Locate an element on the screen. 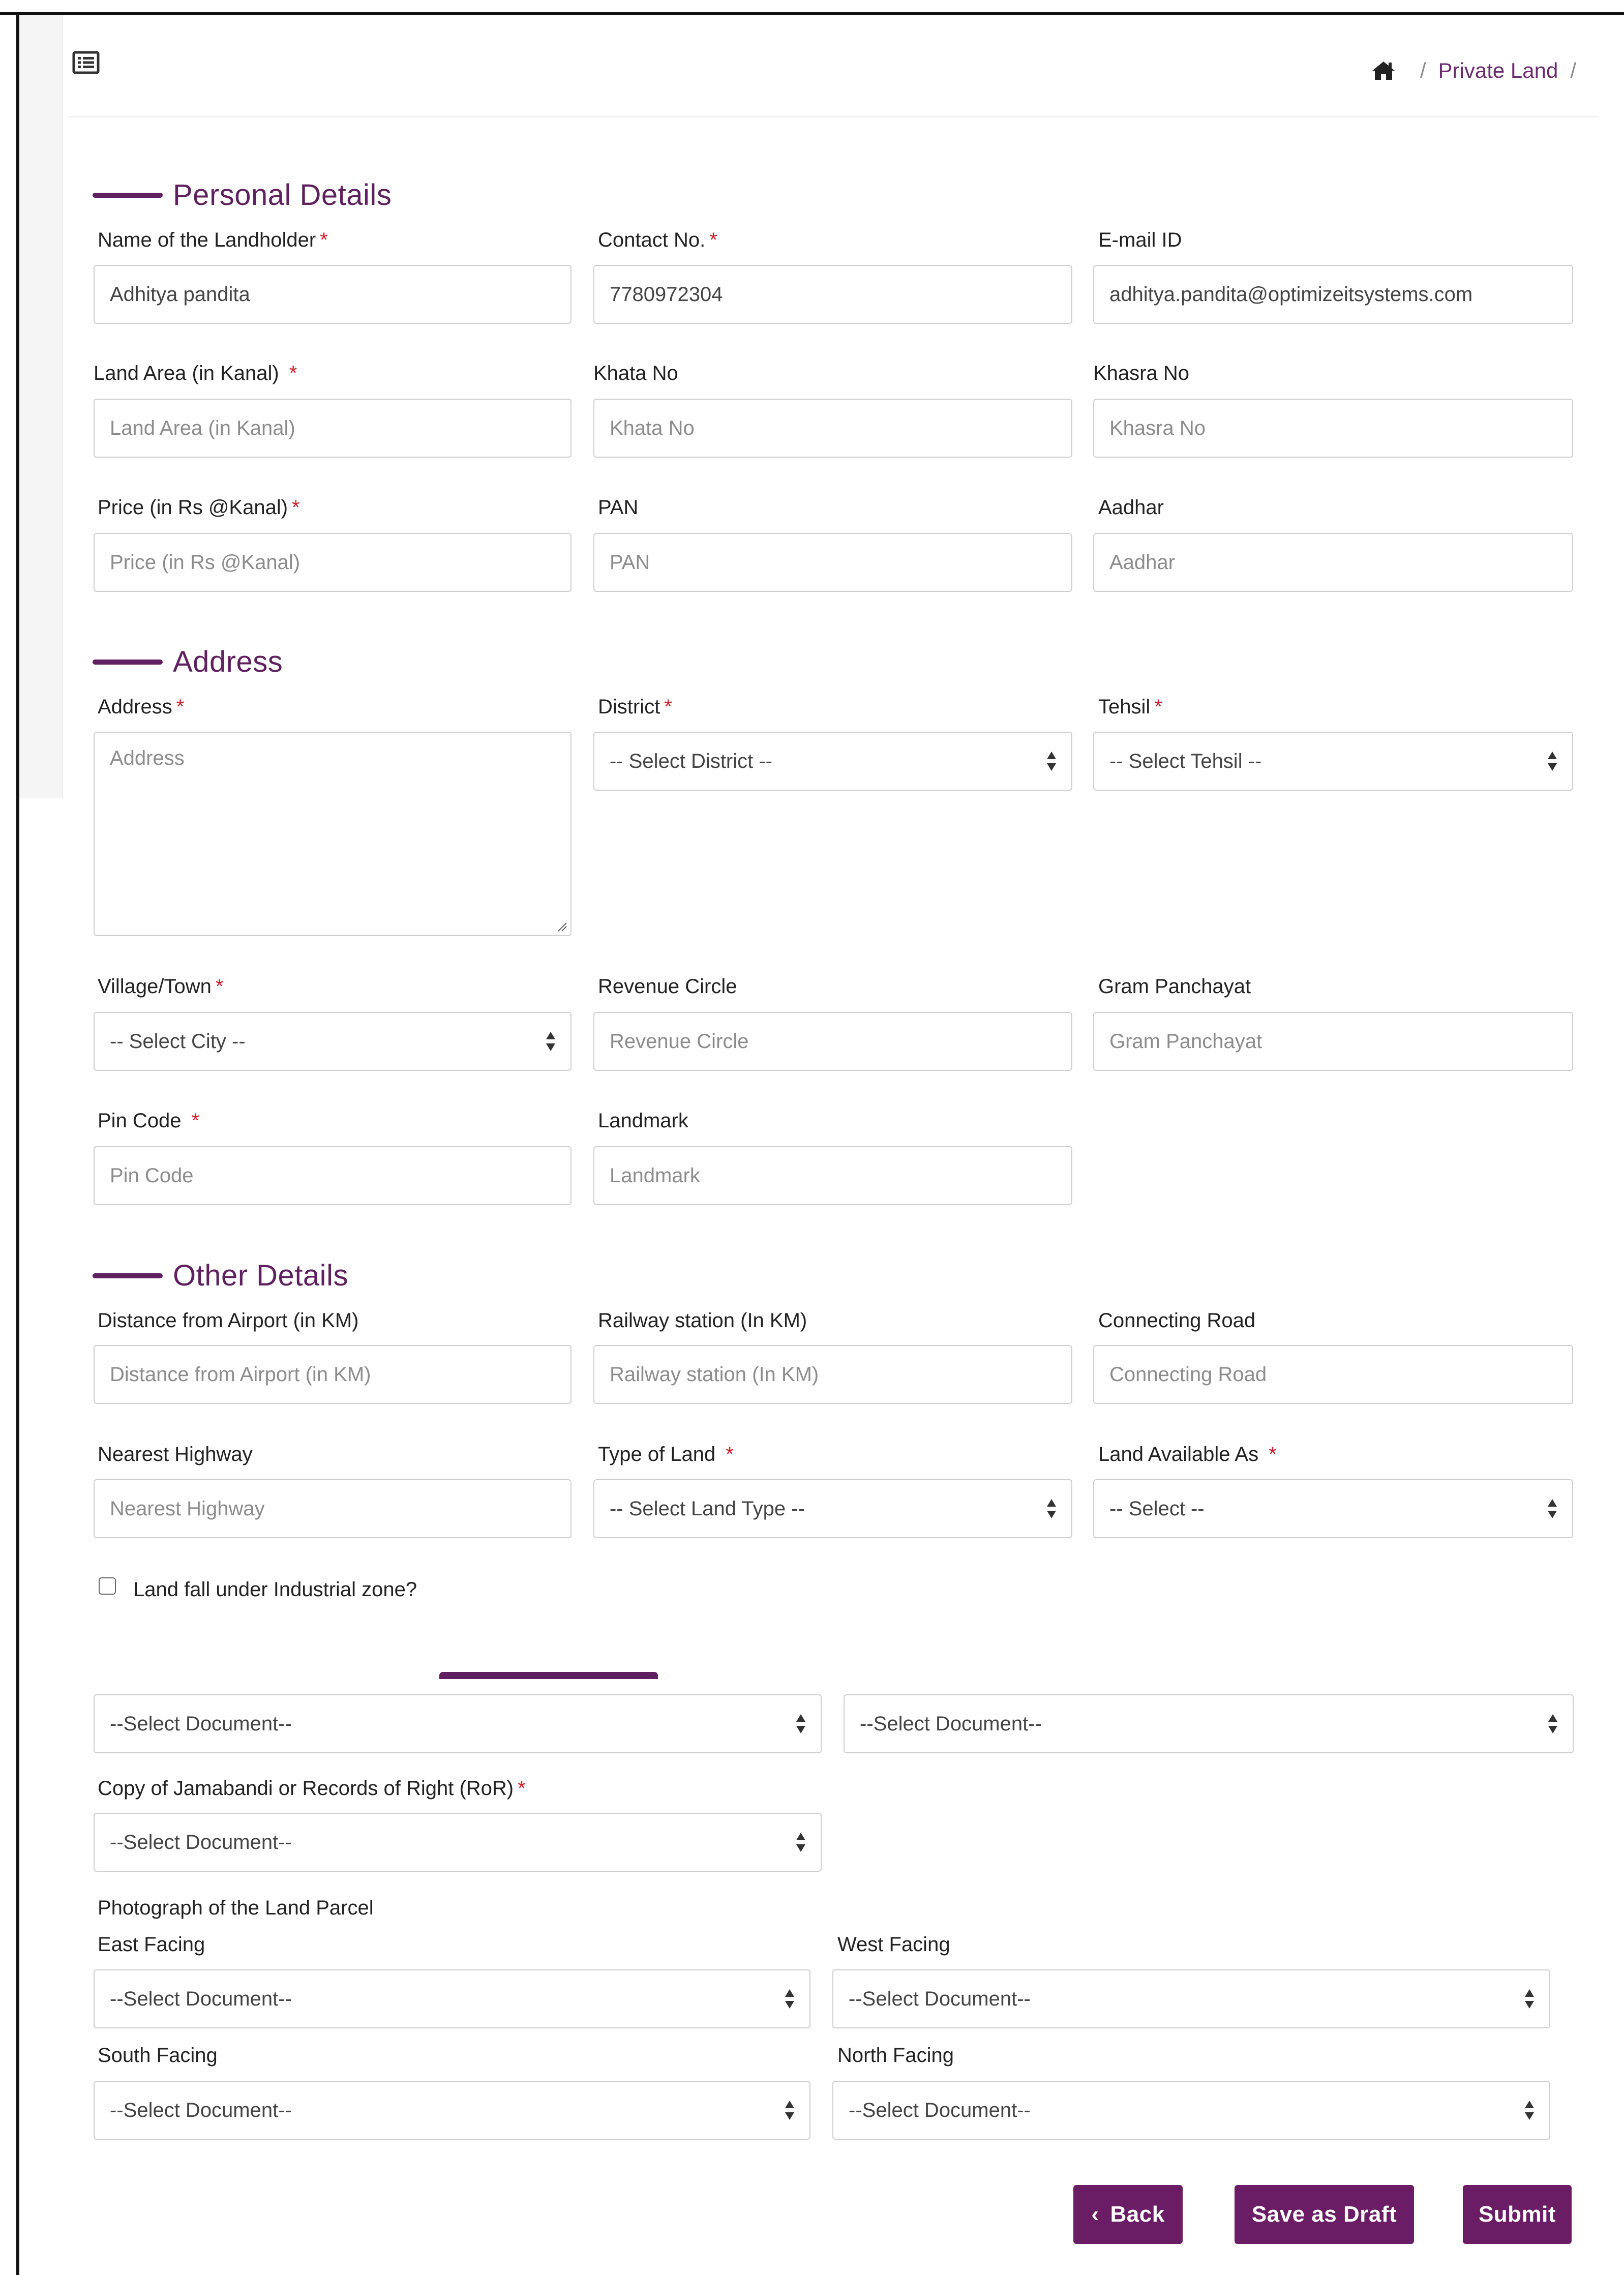 This screenshot has height=2275, width=1624. khata-no-label: Khata No is located at coordinates (635, 373).